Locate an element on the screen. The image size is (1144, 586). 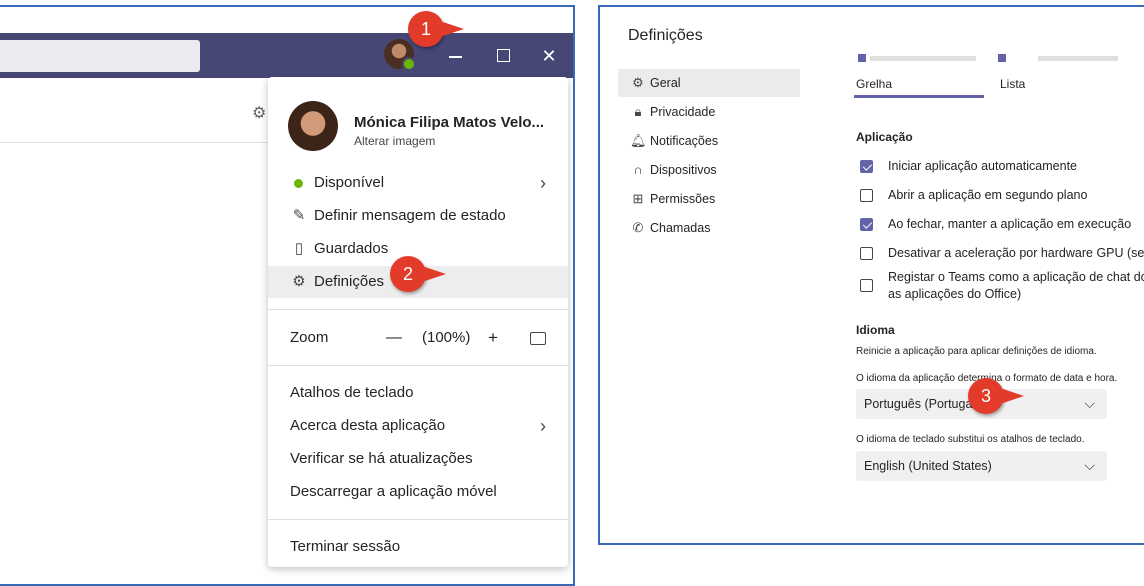
nav-item-permissions: ⊞ Permissões is located at coordinates (709, 199).